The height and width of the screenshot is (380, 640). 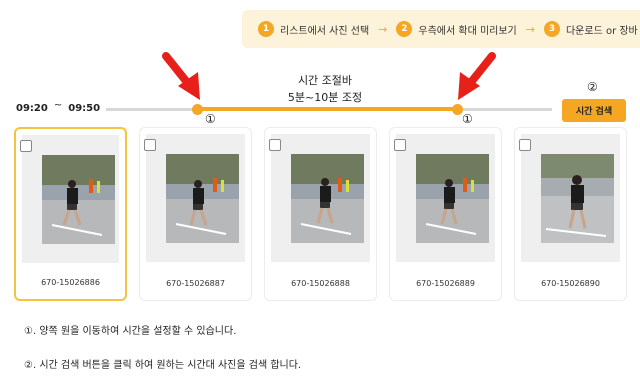 I want to click on photo-card: 670-15026888, so click(x=320, y=214).